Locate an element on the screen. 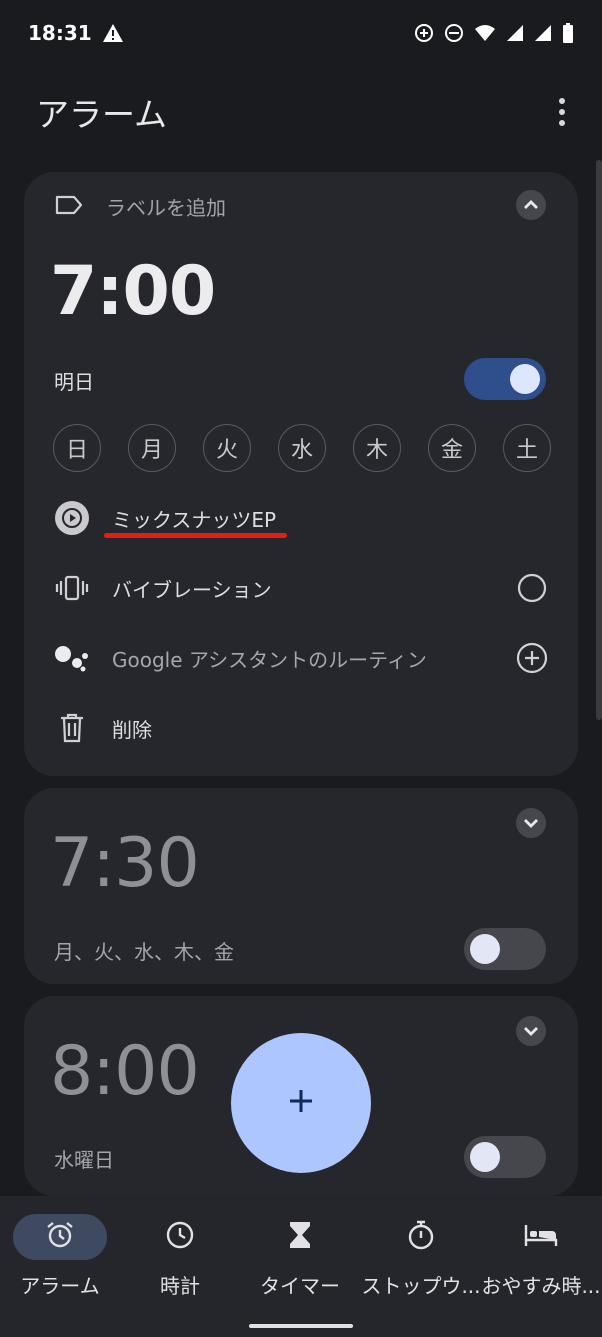 The width and height of the screenshot is (602, 1337). alarm-schedule: 明日 is located at coordinates (74, 382).